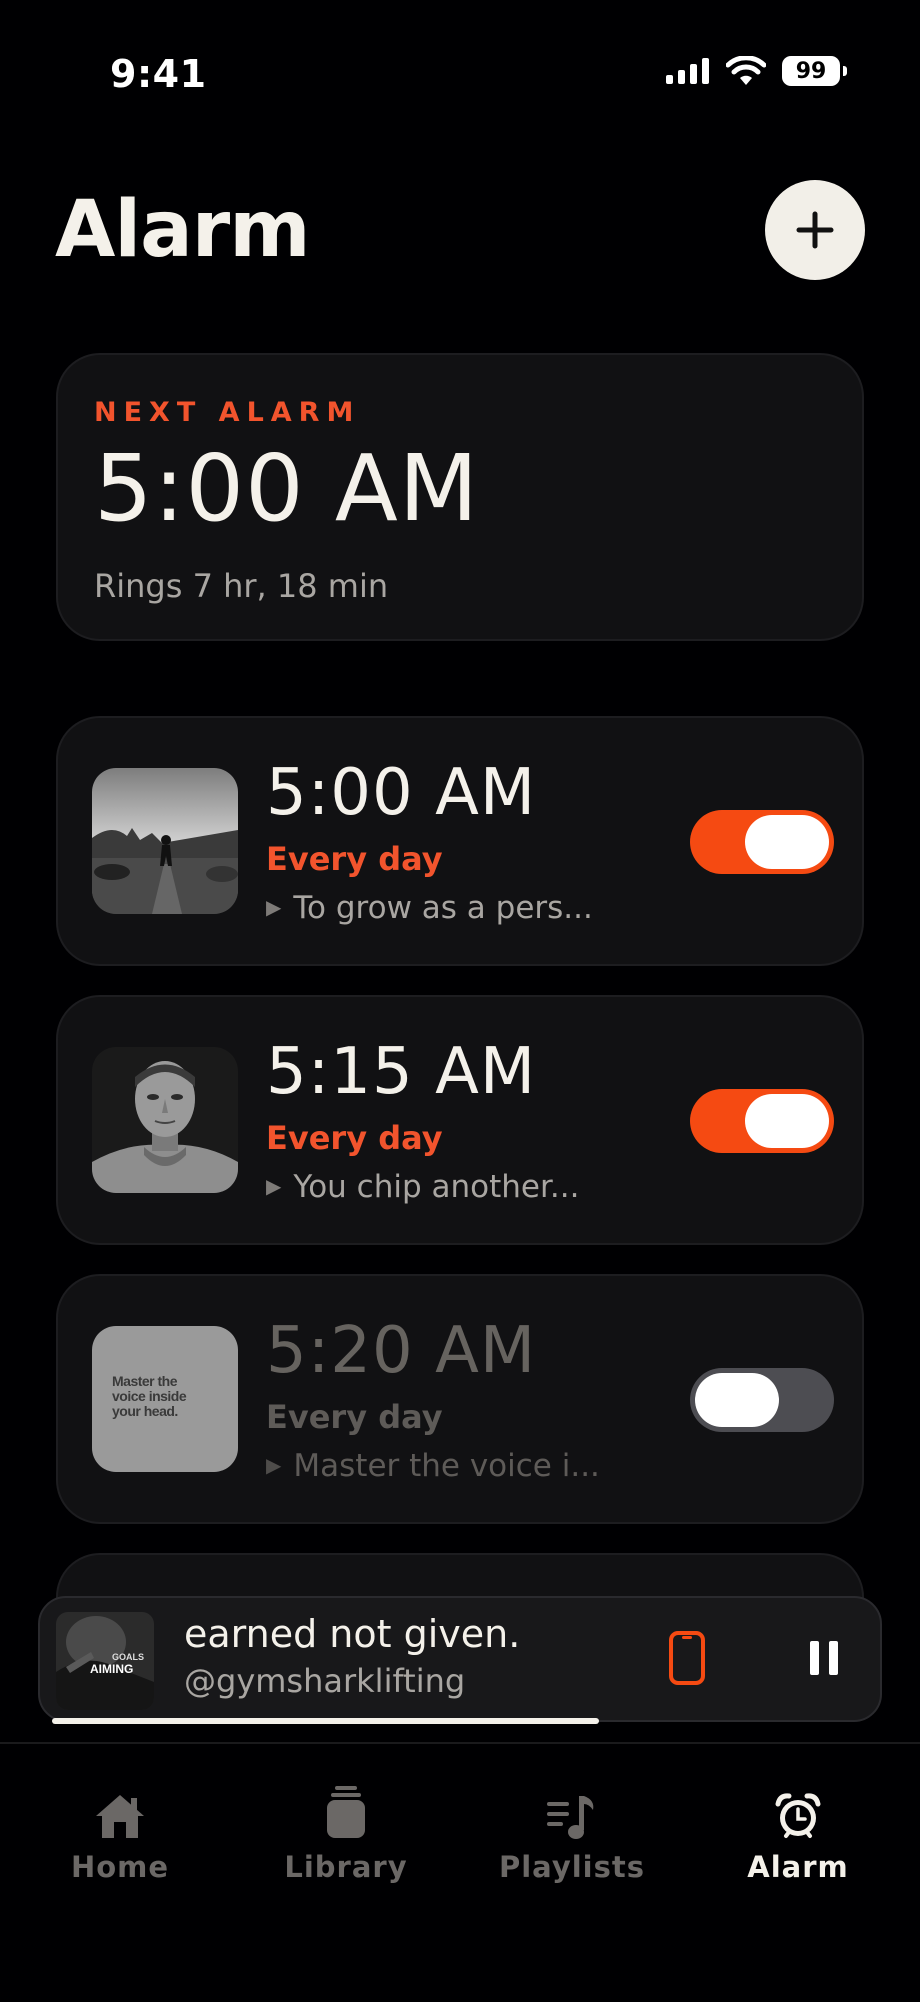  I want to click on next-alarm-card: NEXT ALARM 5:00 AM Rings 7 hr, 18 min, so click(460, 497).